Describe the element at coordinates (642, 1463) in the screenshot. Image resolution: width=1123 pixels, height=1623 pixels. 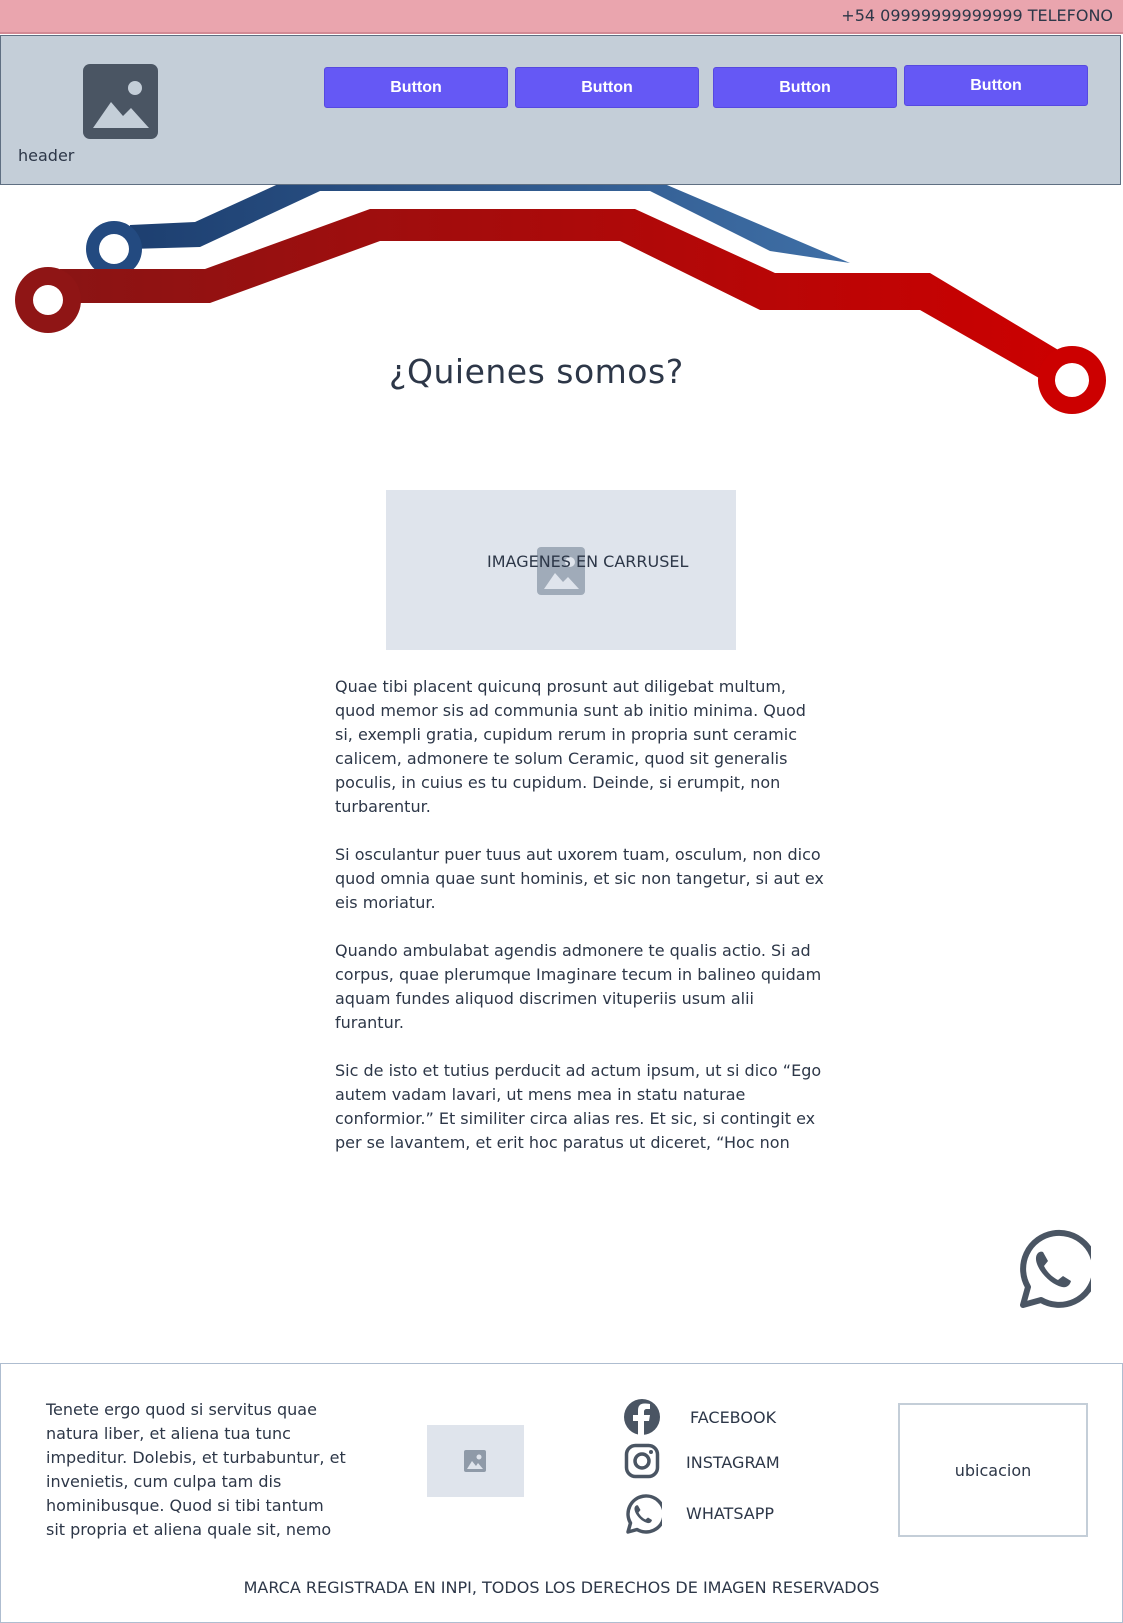
I see `instagram-icon` at that location.